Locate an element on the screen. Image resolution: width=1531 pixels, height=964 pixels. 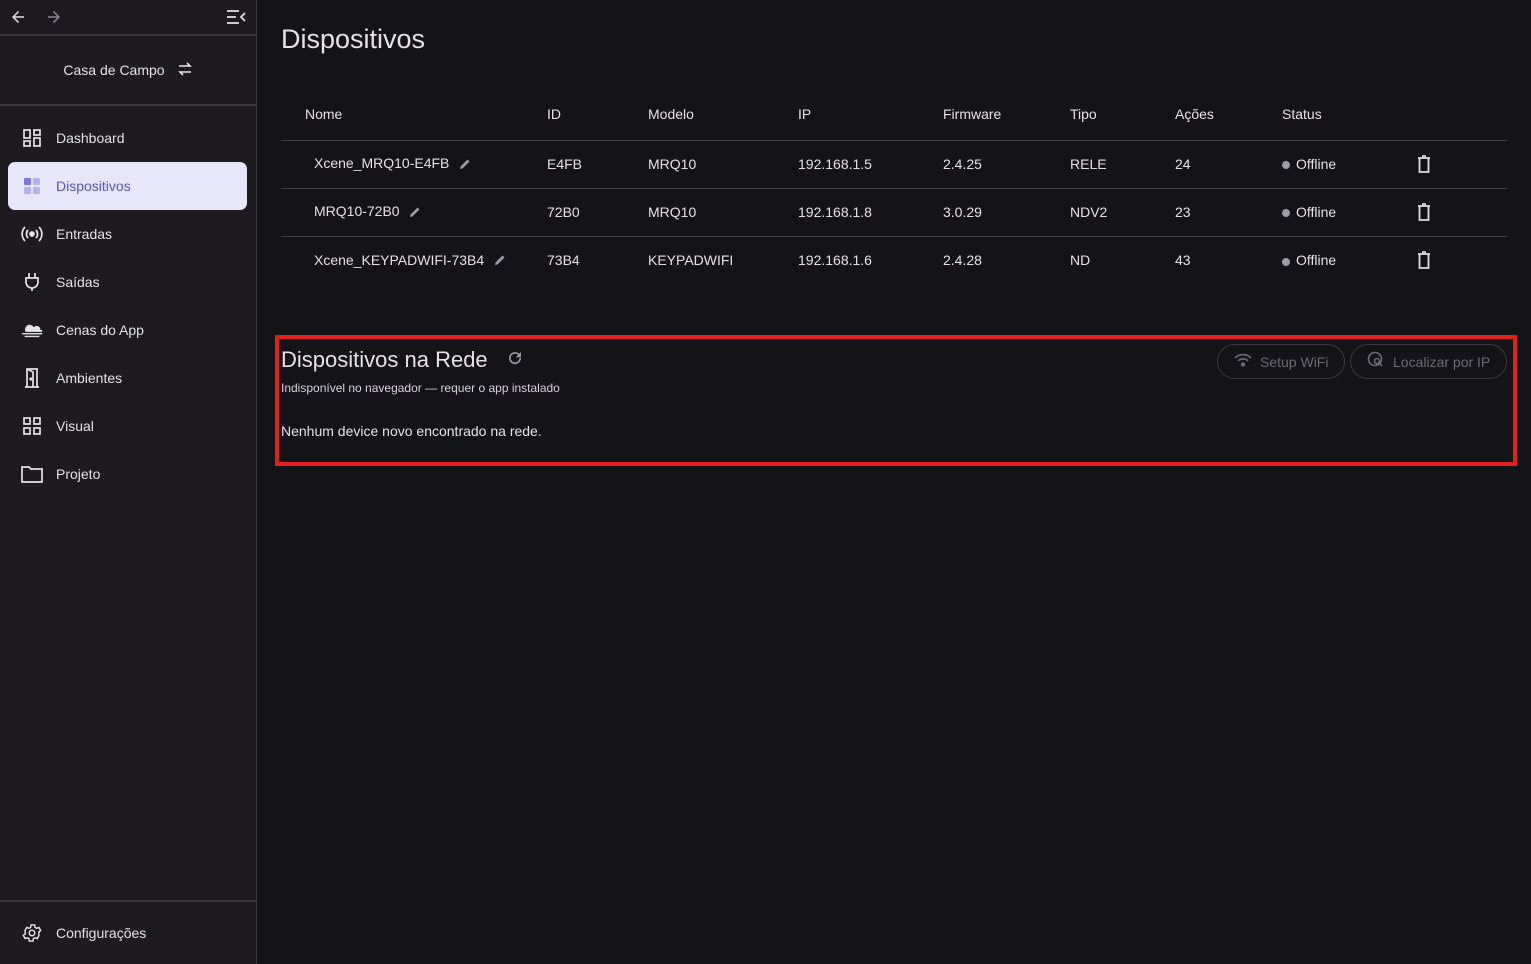
device-type: RELE is located at coordinates (1122, 164).